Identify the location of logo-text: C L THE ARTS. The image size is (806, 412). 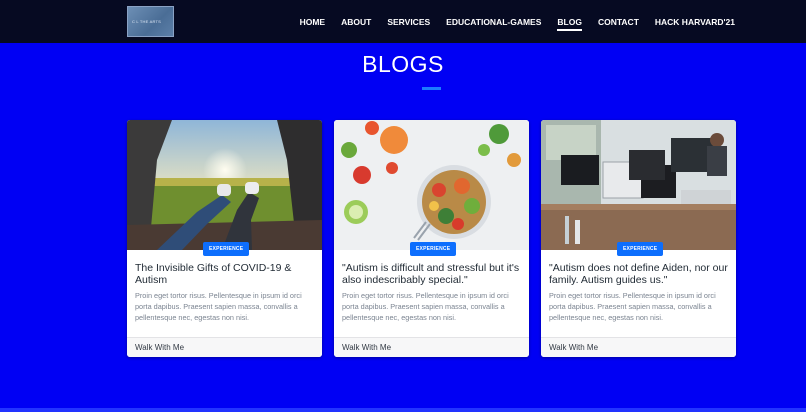
(147, 21).